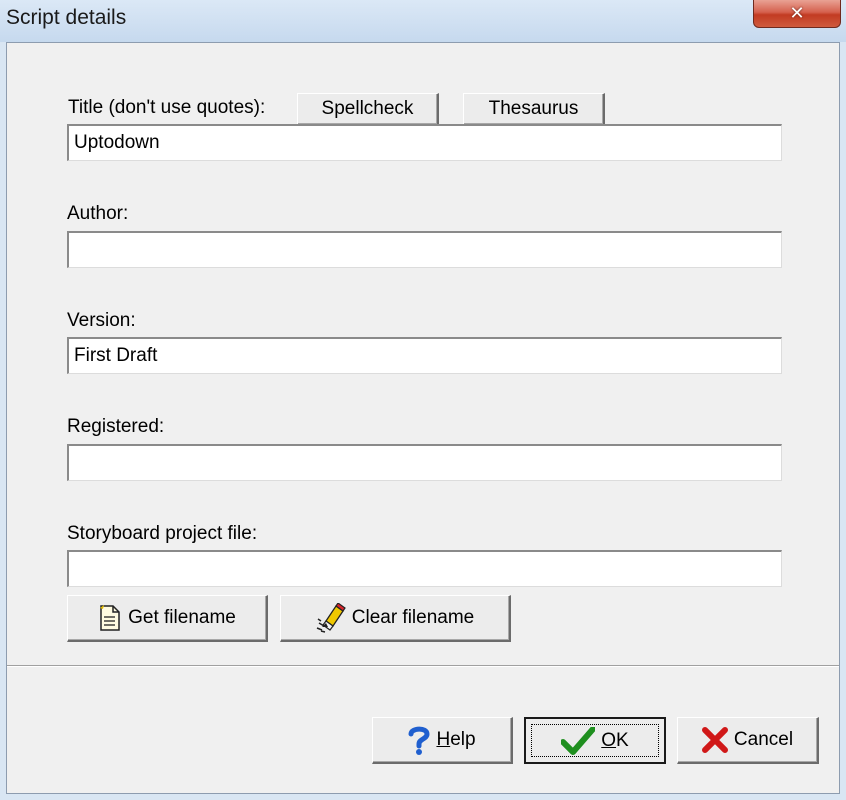 The image size is (846, 800). I want to click on author-label: Author:, so click(98, 213).